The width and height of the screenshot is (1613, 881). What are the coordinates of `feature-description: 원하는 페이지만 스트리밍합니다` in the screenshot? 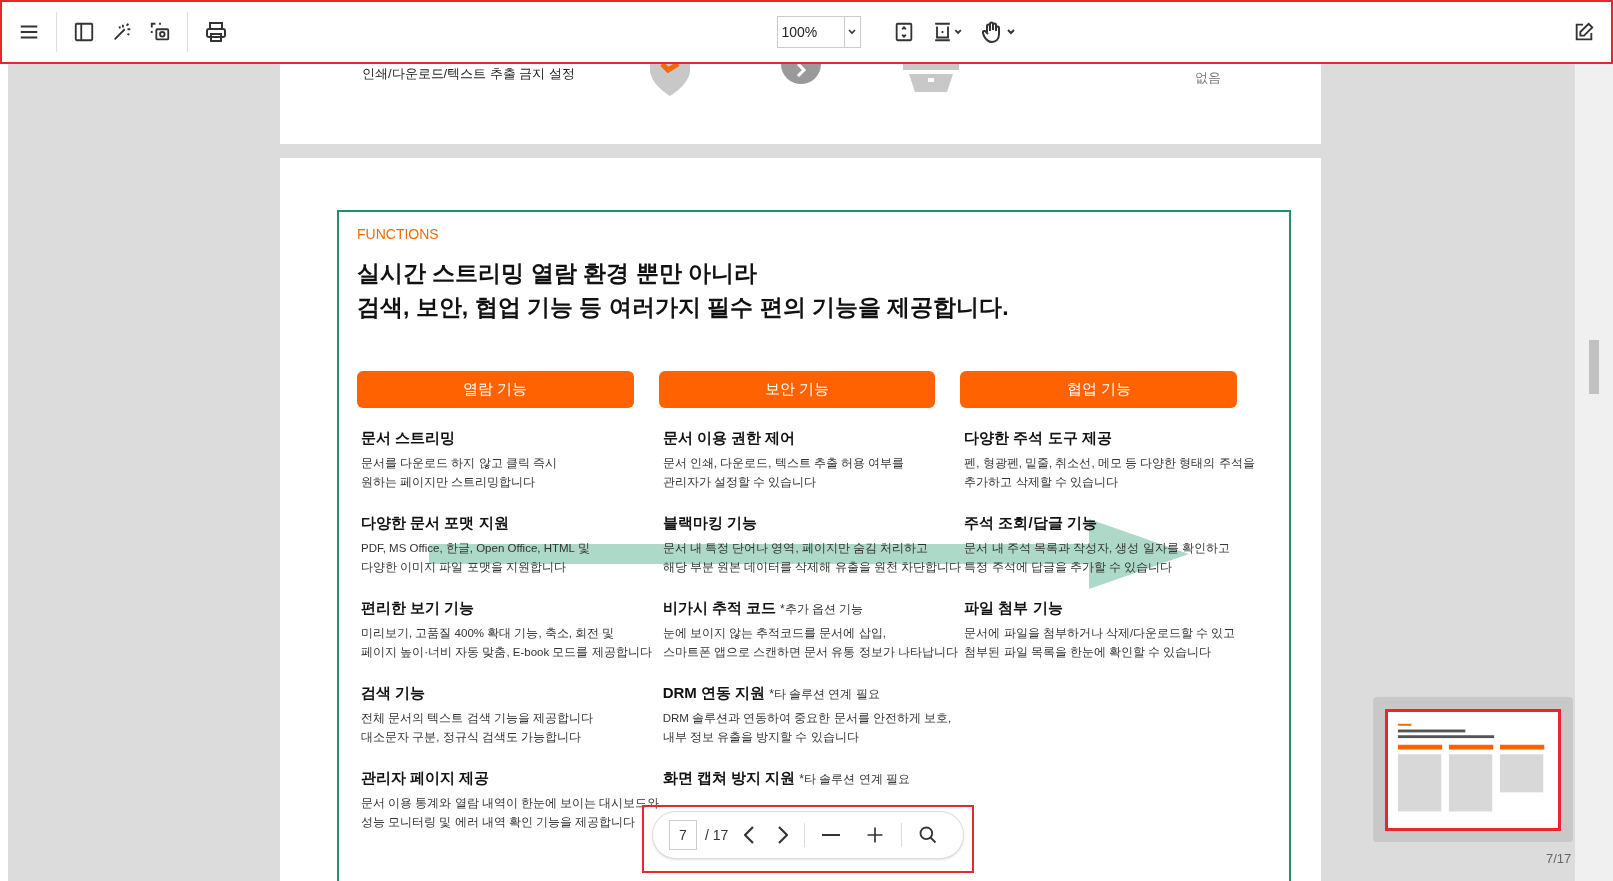 It's located at (448, 482).